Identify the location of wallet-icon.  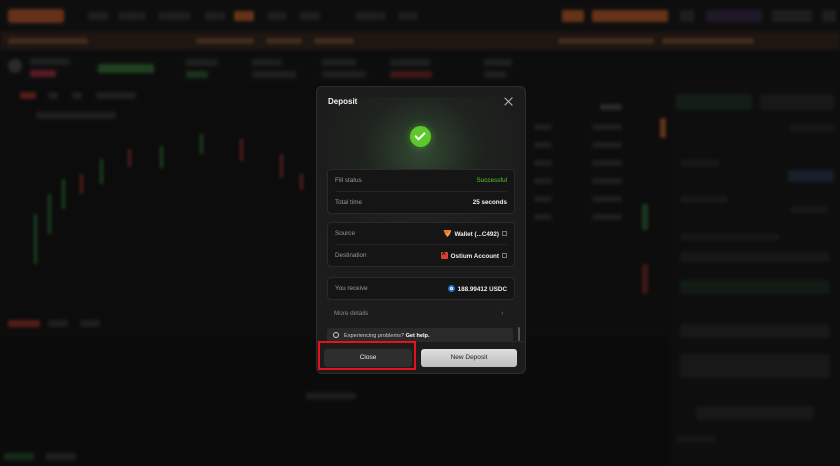
(447, 233).